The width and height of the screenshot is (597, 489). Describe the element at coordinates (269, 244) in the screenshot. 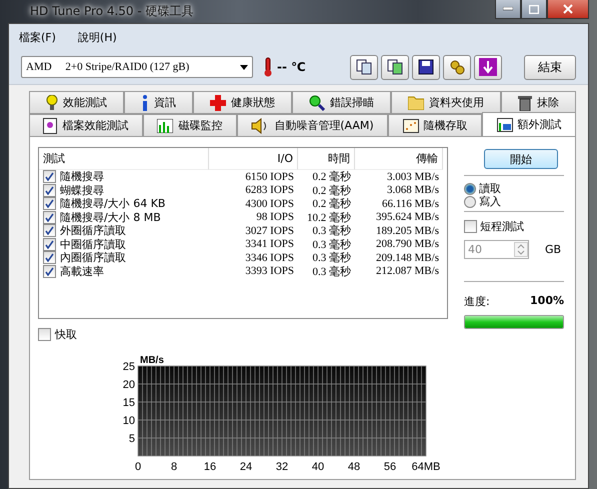

I see `table-cell-text: 3341 IOPS` at that location.